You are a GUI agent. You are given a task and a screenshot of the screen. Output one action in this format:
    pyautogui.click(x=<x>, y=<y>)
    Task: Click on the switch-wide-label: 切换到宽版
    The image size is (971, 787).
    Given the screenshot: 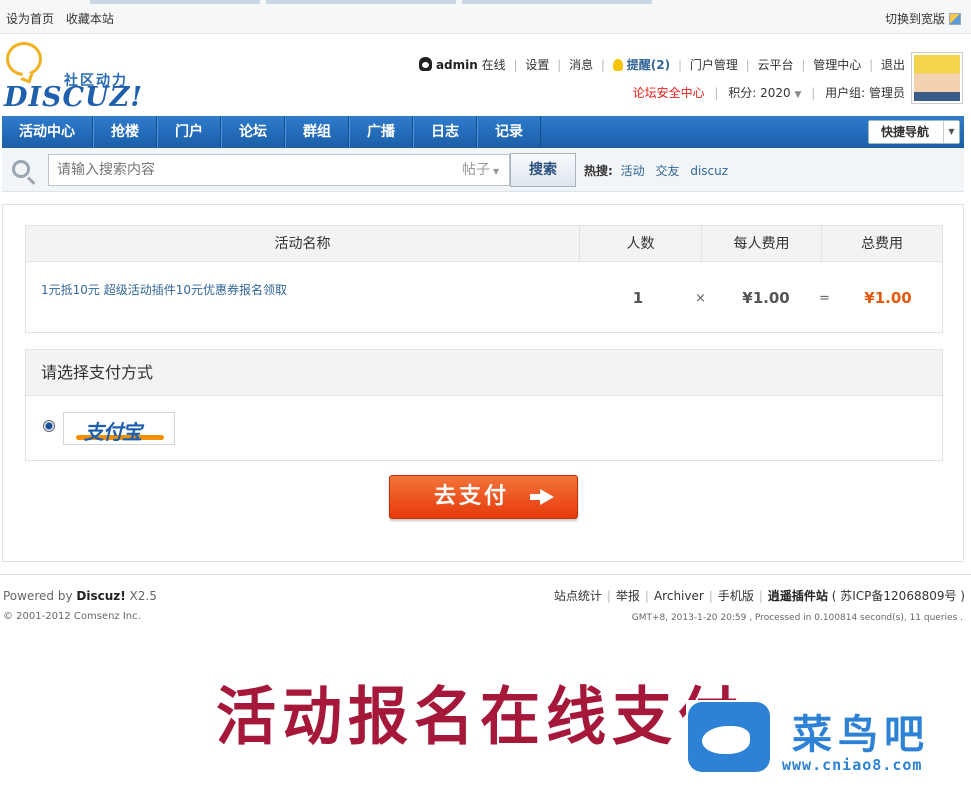 What is the action you would take?
    pyautogui.click(x=914, y=19)
    